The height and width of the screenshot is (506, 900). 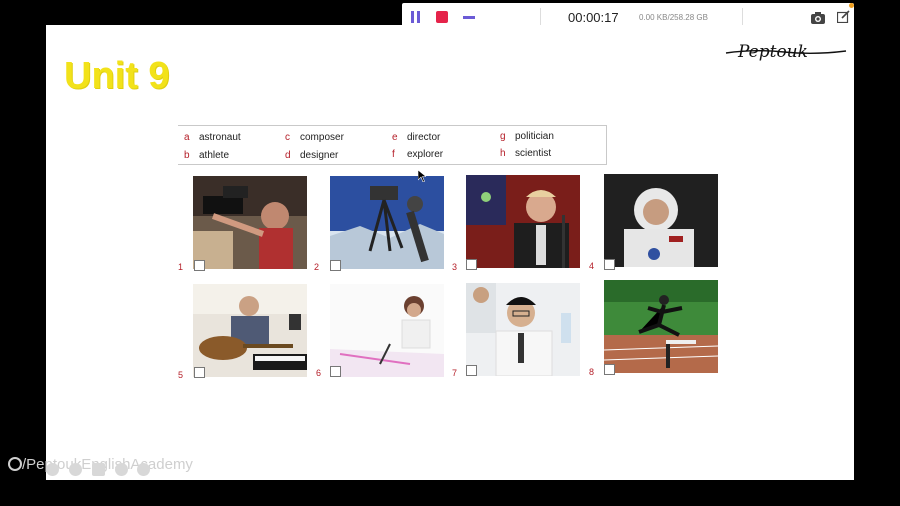 What do you see at coordinates (661, 326) in the screenshot?
I see `athlete-photo` at bounding box center [661, 326].